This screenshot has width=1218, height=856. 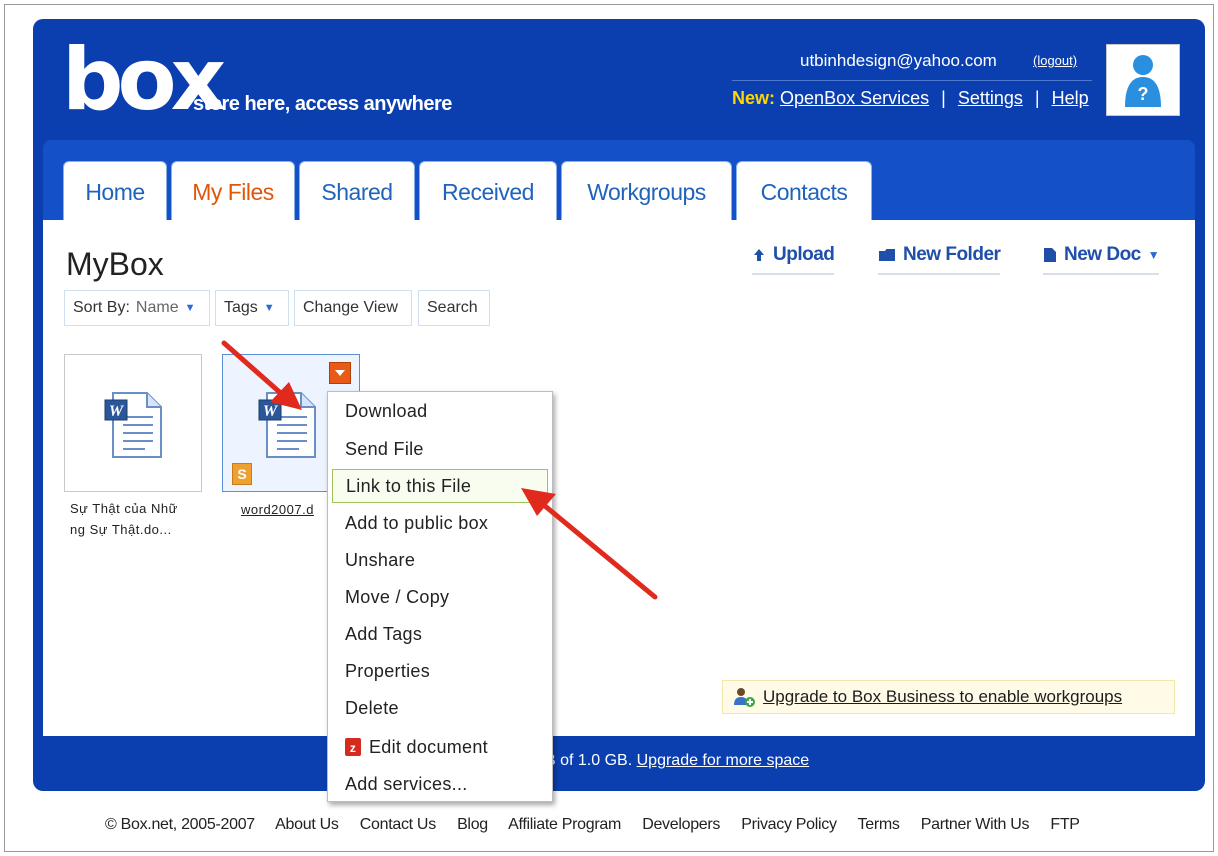 I want to click on footer-link-about: About Us, so click(x=307, y=824).